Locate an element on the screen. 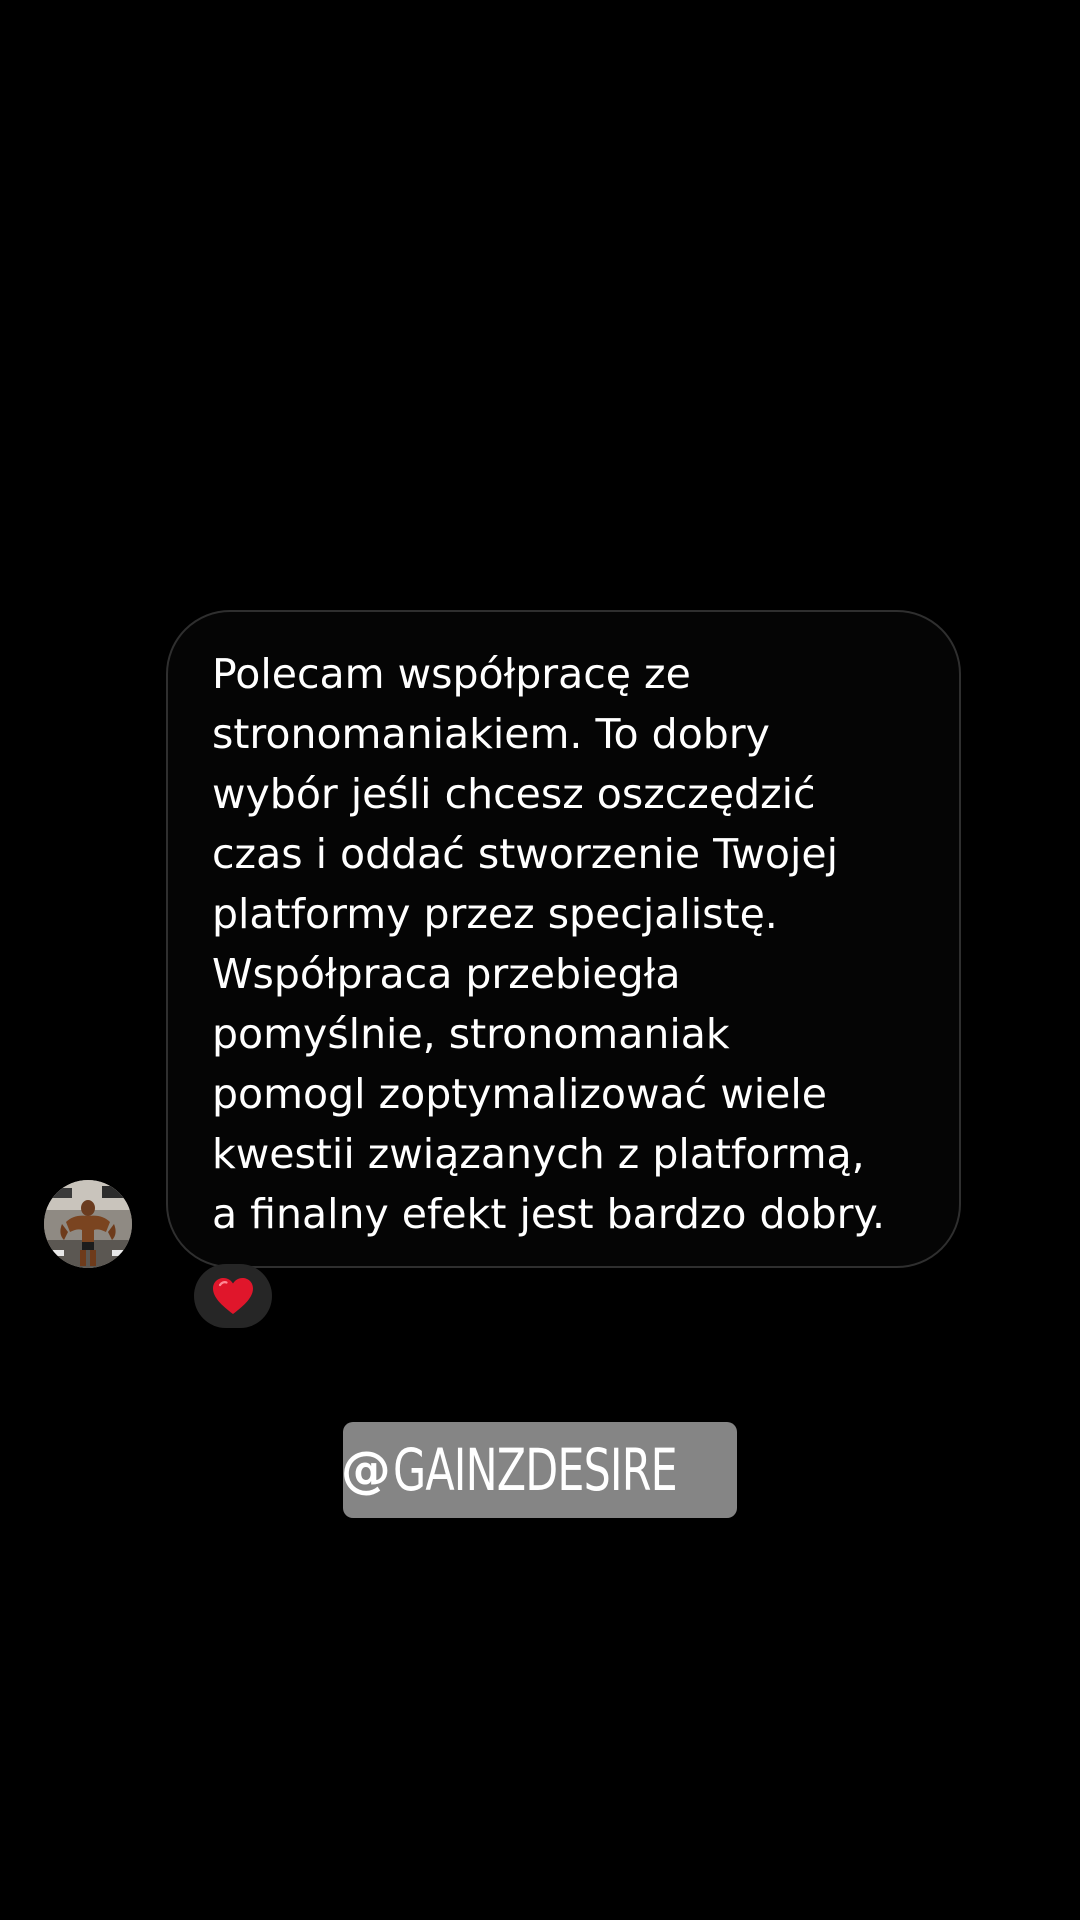 Image resolution: width=1080 pixels, height=1920 pixels. message-line: wybór jeśli chcesz oszczędzić is located at coordinates (514, 794).